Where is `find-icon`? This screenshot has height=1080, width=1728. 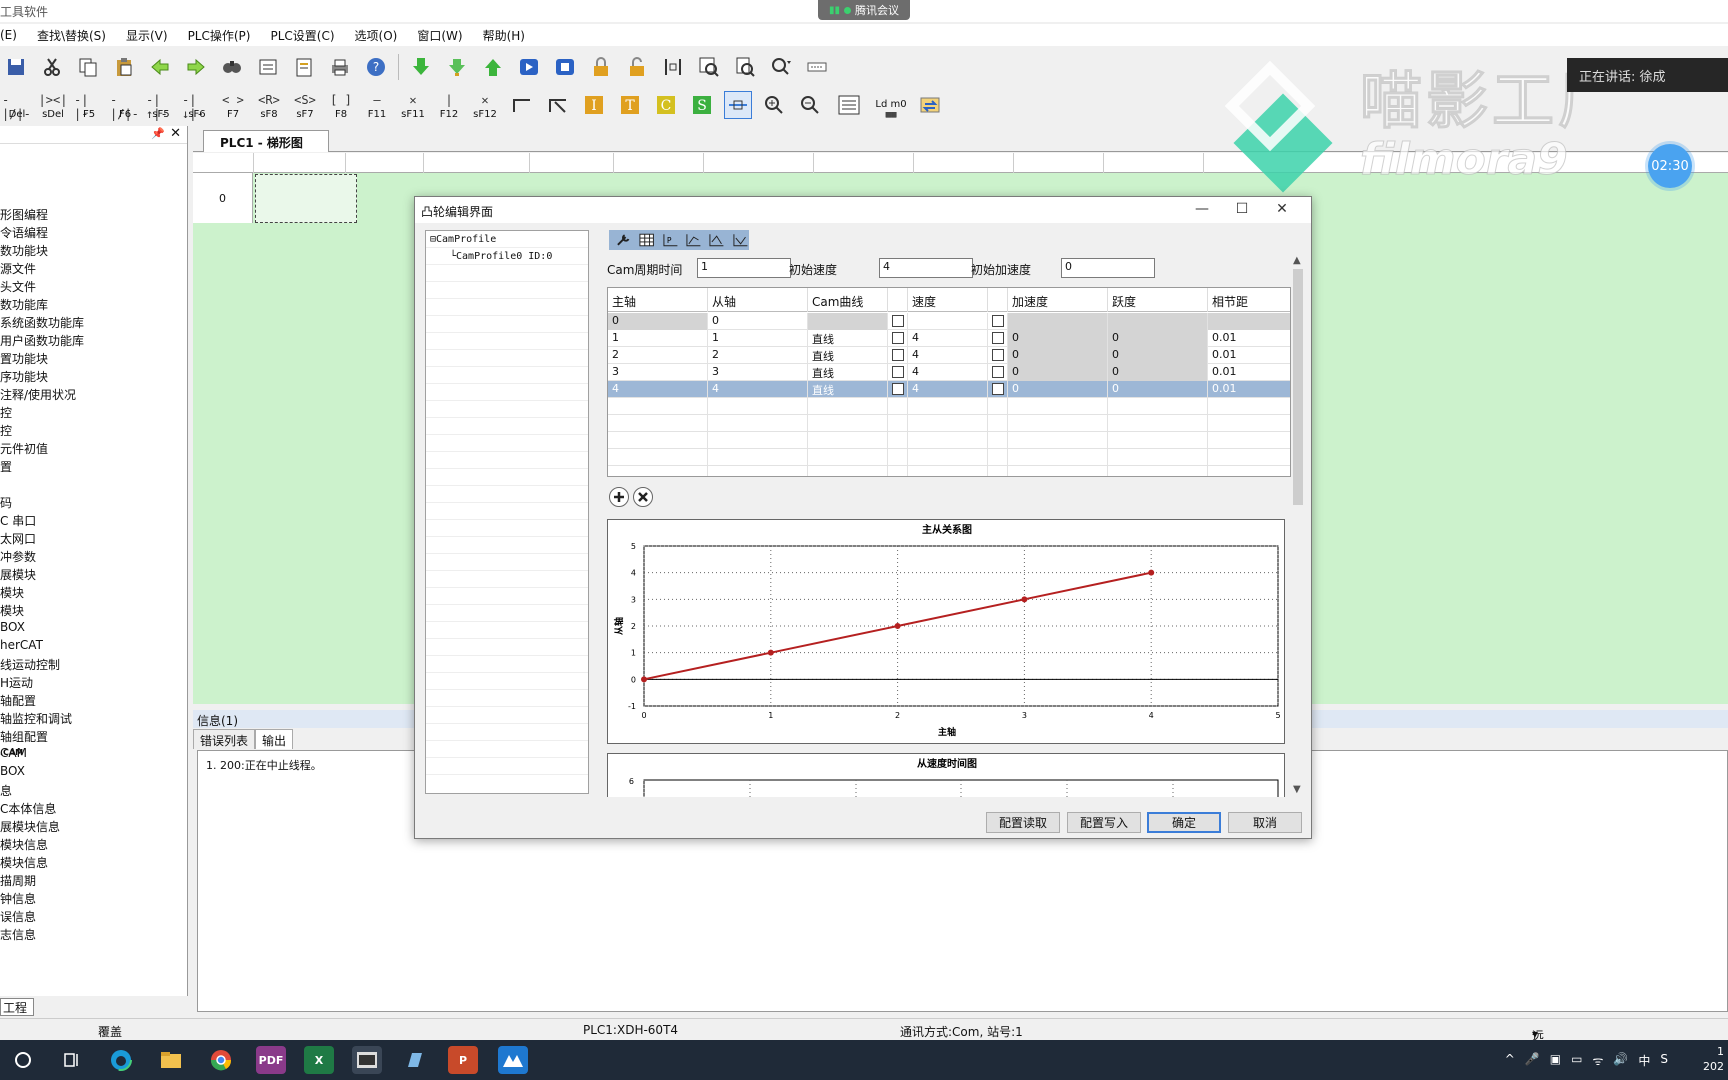
find-icon is located at coordinates (232, 67).